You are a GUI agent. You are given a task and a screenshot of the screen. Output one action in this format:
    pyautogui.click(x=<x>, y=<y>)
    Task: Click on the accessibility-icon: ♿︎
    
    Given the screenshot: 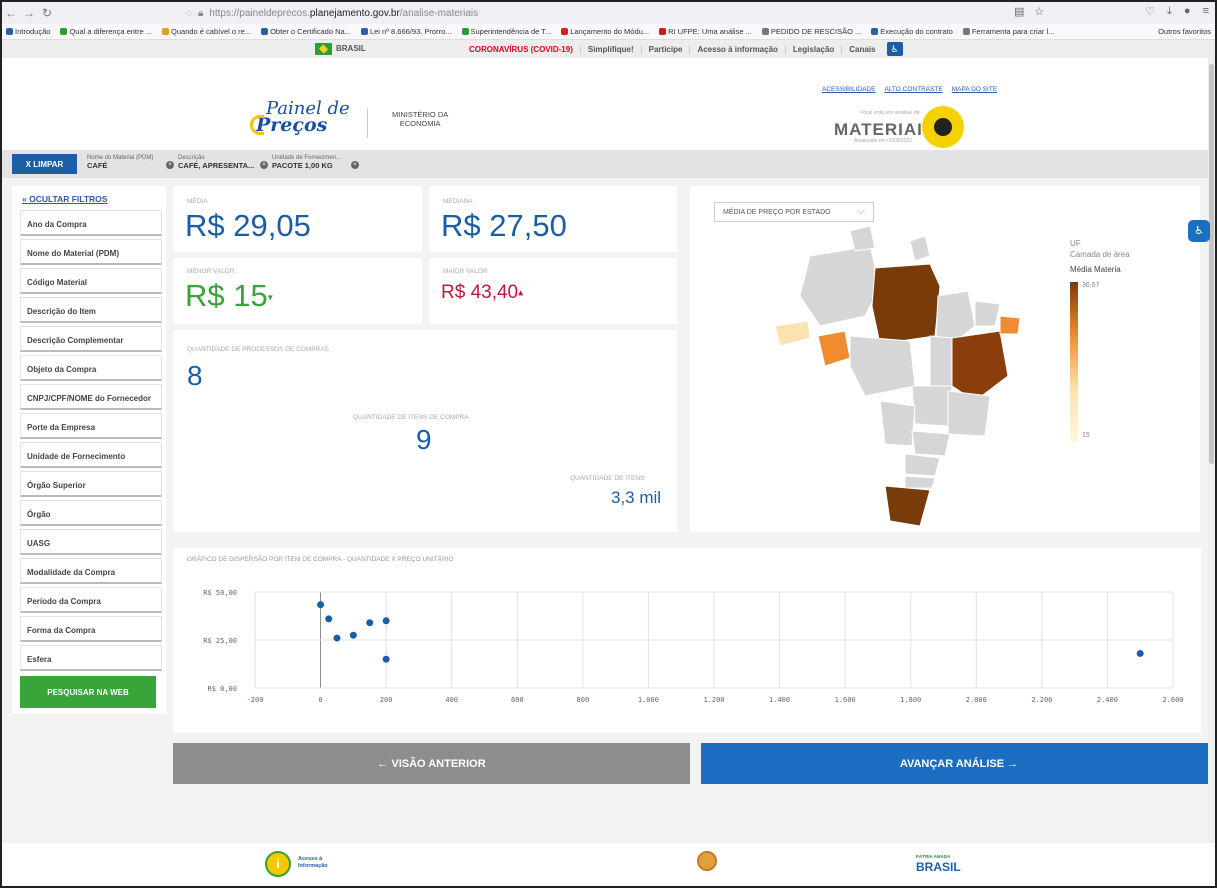 What is the action you would take?
    pyautogui.click(x=894, y=49)
    